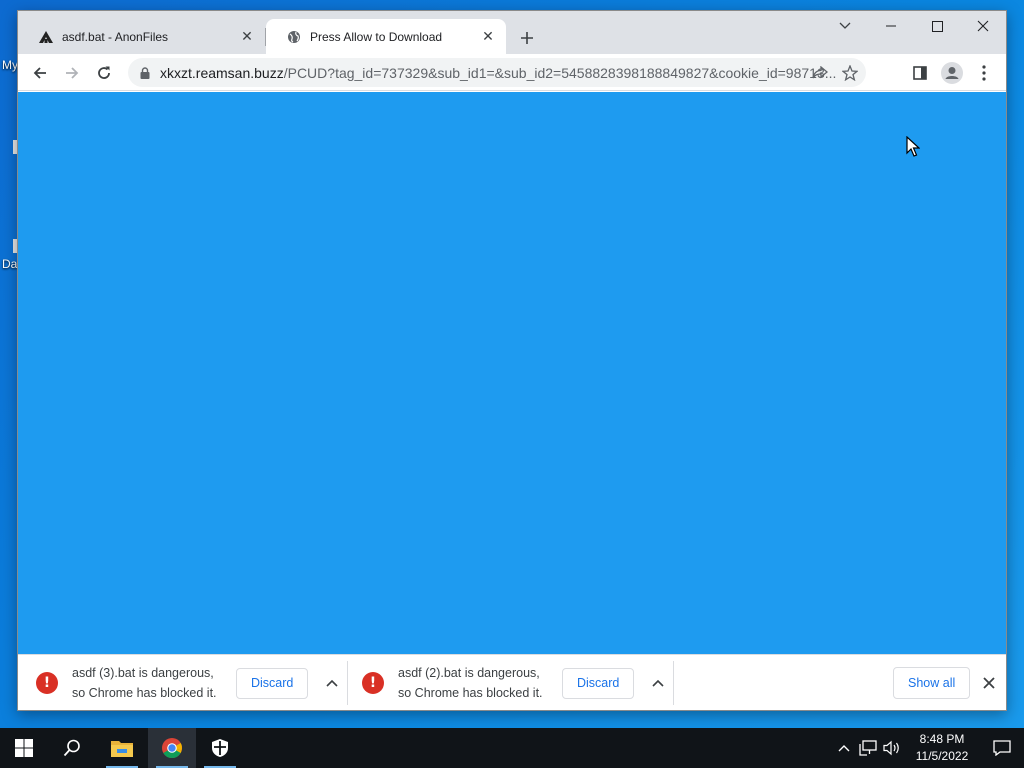 This screenshot has height=768, width=1024. What do you see at coordinates (115, 36) in the screenshot?
I see `tab-title: asdf.bat - AnonFiles` at bounding box center [115, 36].